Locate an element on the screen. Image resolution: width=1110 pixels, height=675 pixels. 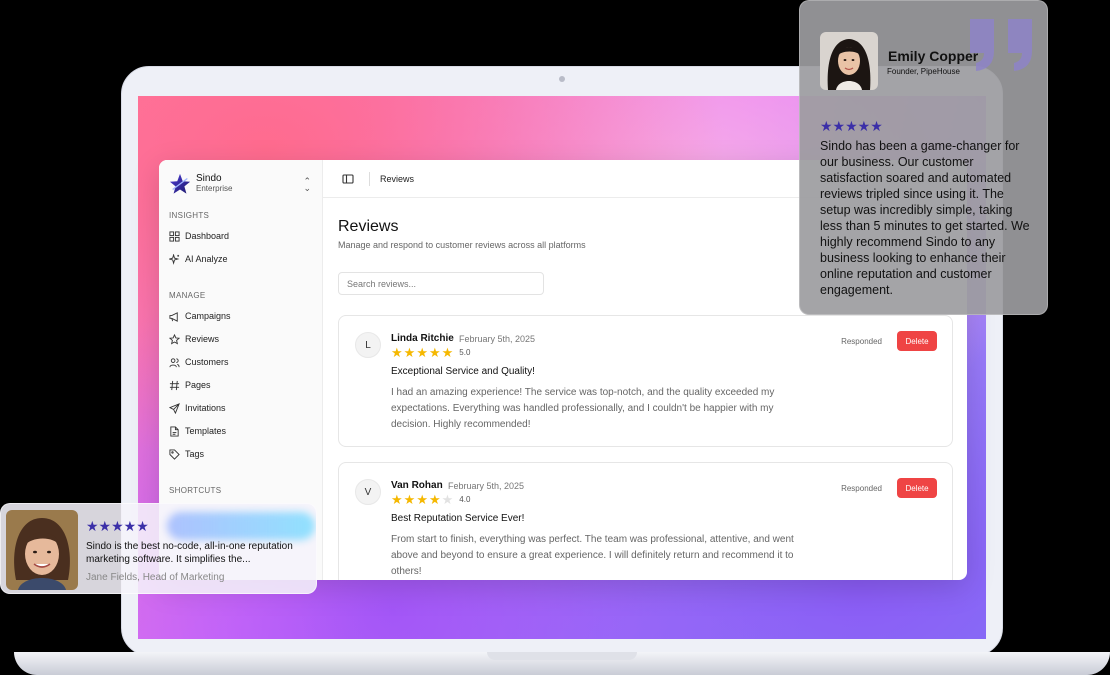
quote-icon is located at coordinates (1001, 45).